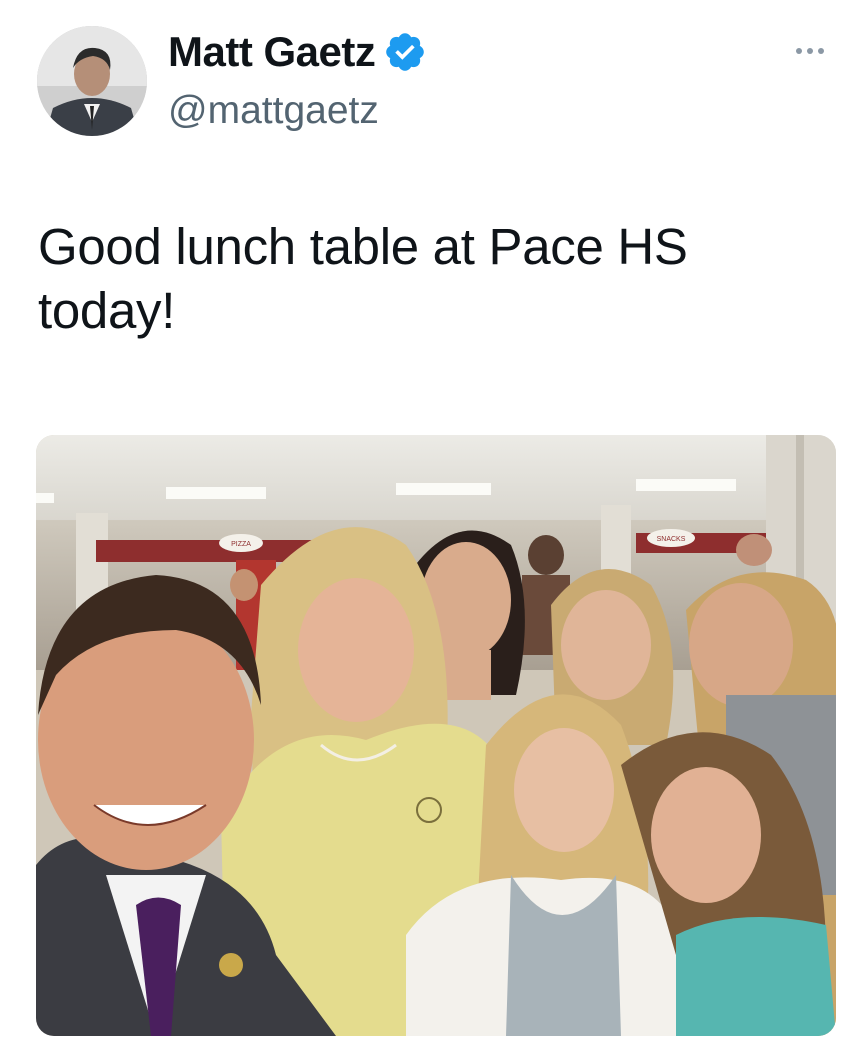  I want to click on author-display-name: Matt Gaetz, so click(272, 52).